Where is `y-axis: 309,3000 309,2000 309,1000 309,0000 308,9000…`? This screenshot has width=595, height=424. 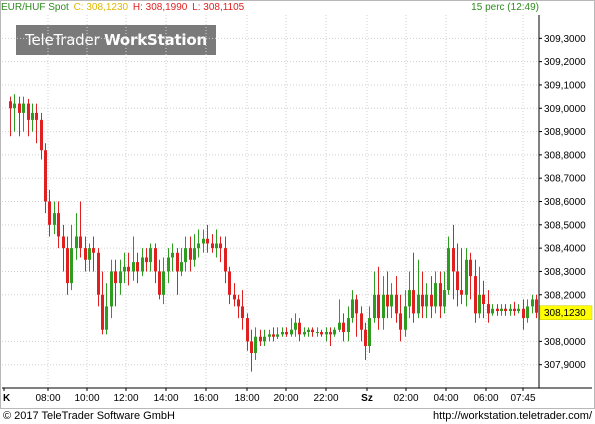
y-axis: 309,3000 309,2000 309,1000 309,0000 308,9000… is located at coordinates (565, 201).